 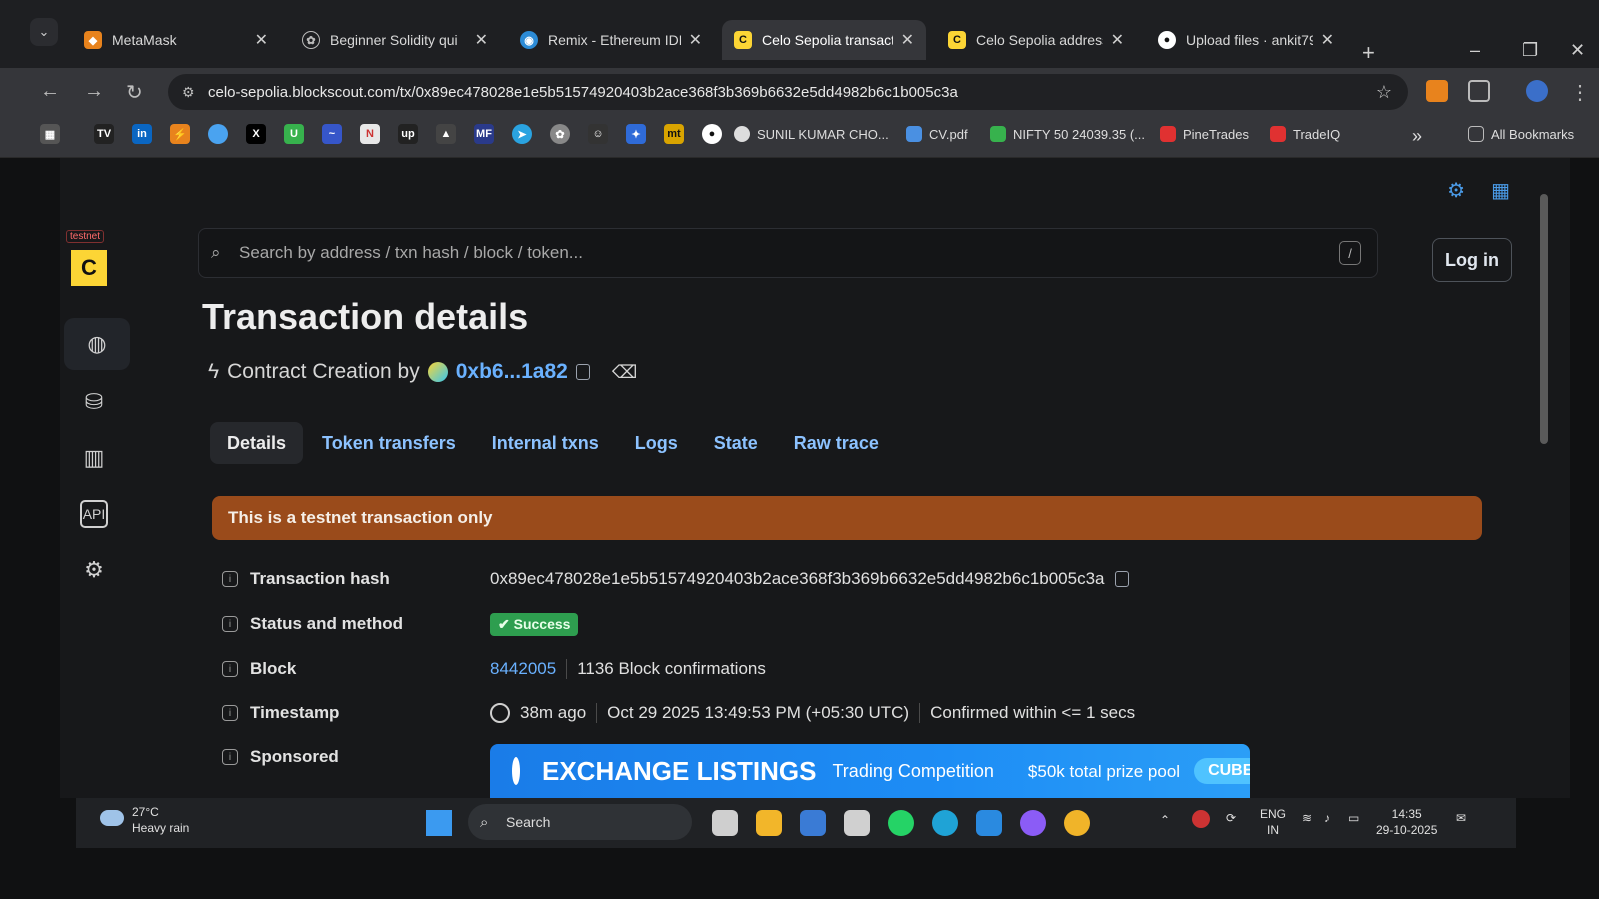 I want to click on tab-details: Details, so click(x=257, y=443).